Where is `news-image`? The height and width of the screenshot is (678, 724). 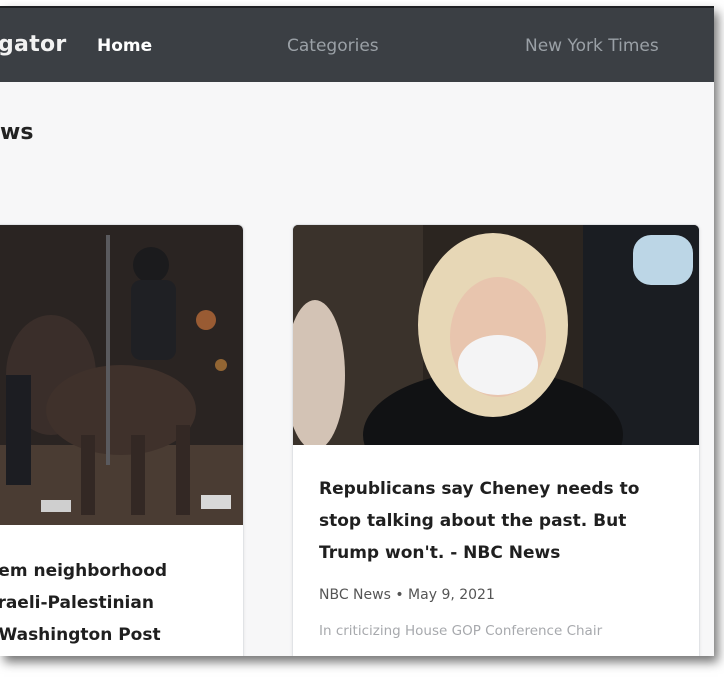
news-image is located at coordinates (121, 375).